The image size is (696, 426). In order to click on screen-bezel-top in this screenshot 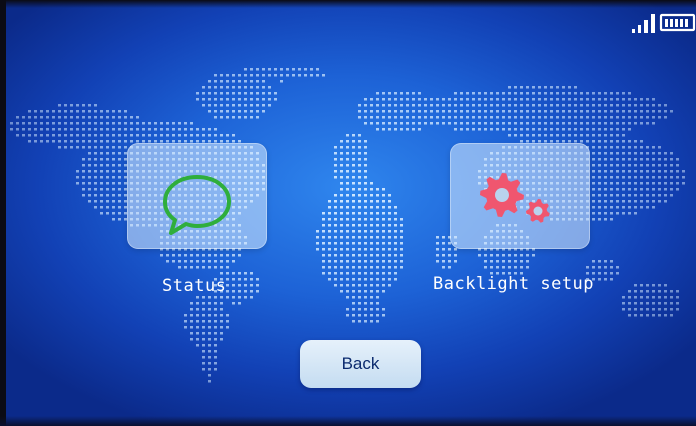, I will do `click(348, 4)`.